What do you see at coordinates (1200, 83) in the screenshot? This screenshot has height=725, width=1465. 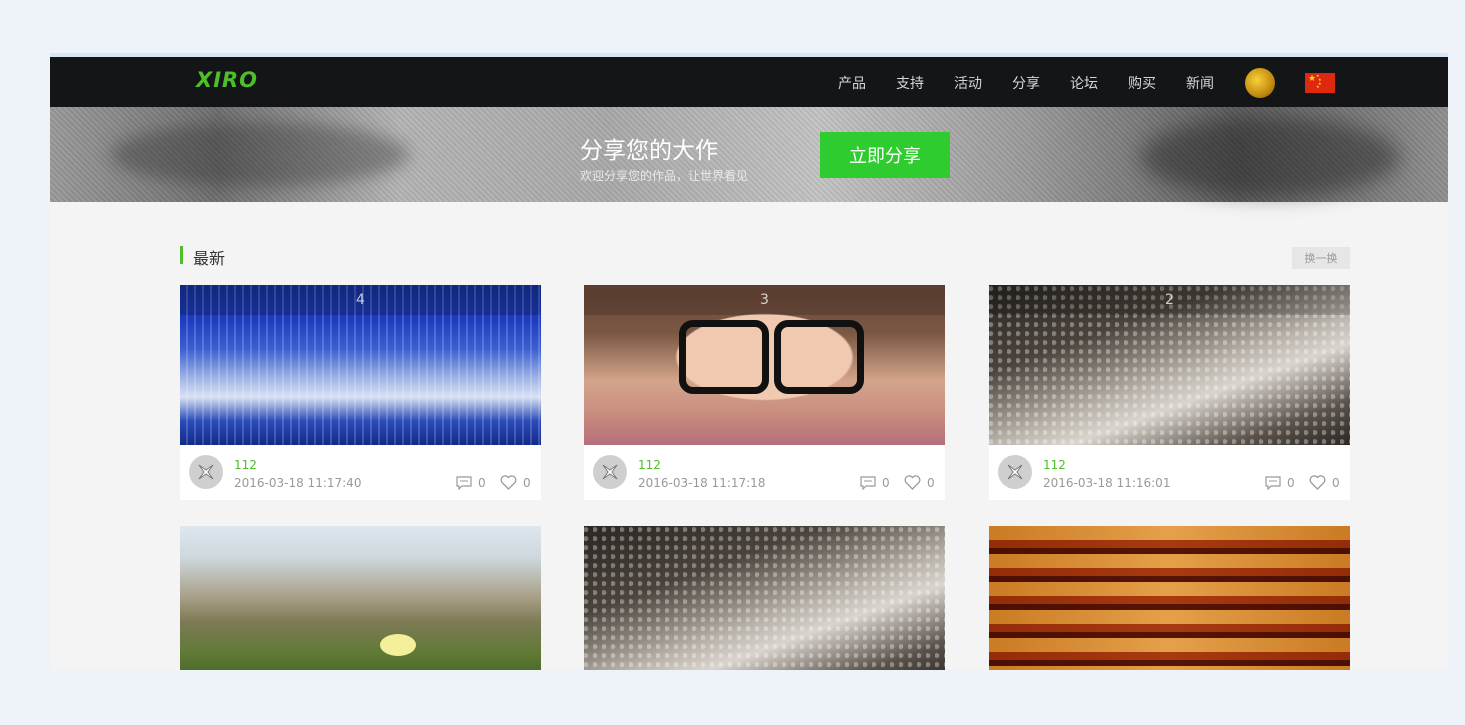 I see `nav-item-news: 新闻` at bounding box center [1200, 83].